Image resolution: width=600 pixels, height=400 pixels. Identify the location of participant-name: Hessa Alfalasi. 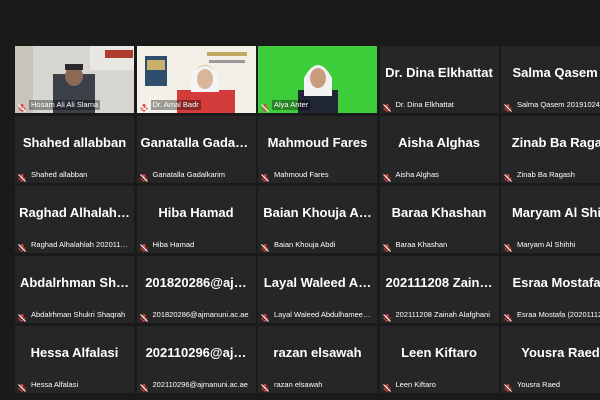
(74, 352).